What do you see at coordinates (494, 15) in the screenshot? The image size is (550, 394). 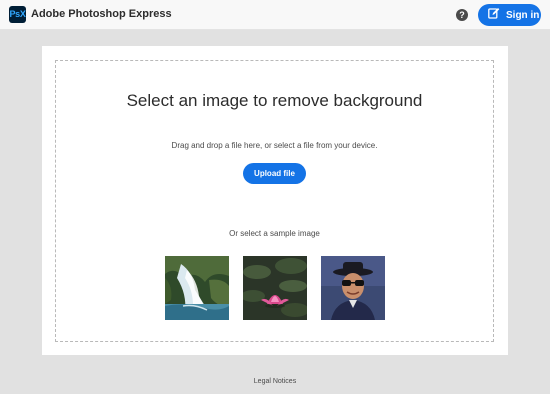 I see `signin-icon` at bounding box center [494, 15].